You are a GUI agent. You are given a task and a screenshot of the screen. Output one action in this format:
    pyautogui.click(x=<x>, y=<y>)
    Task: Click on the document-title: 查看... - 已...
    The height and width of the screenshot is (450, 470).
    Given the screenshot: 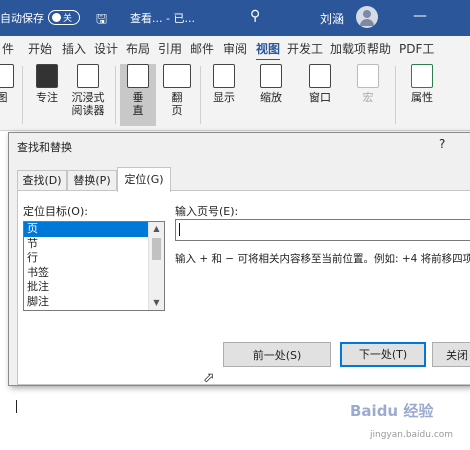 What is the action you would take?
    pyautogui.click(x=162, y=18)
    